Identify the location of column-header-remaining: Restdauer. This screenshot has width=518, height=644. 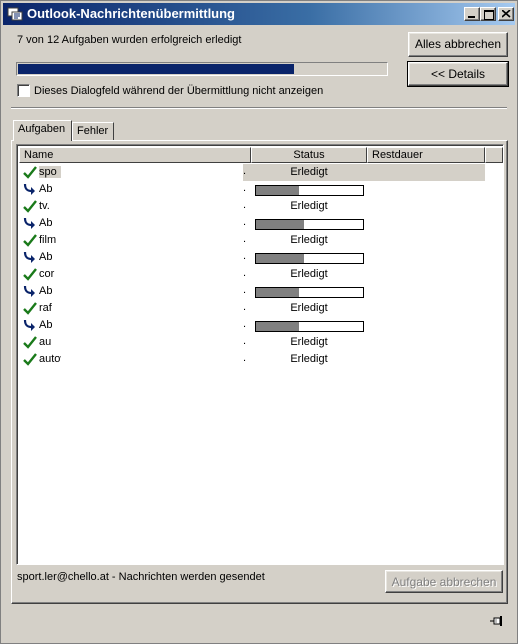
(426, 155).